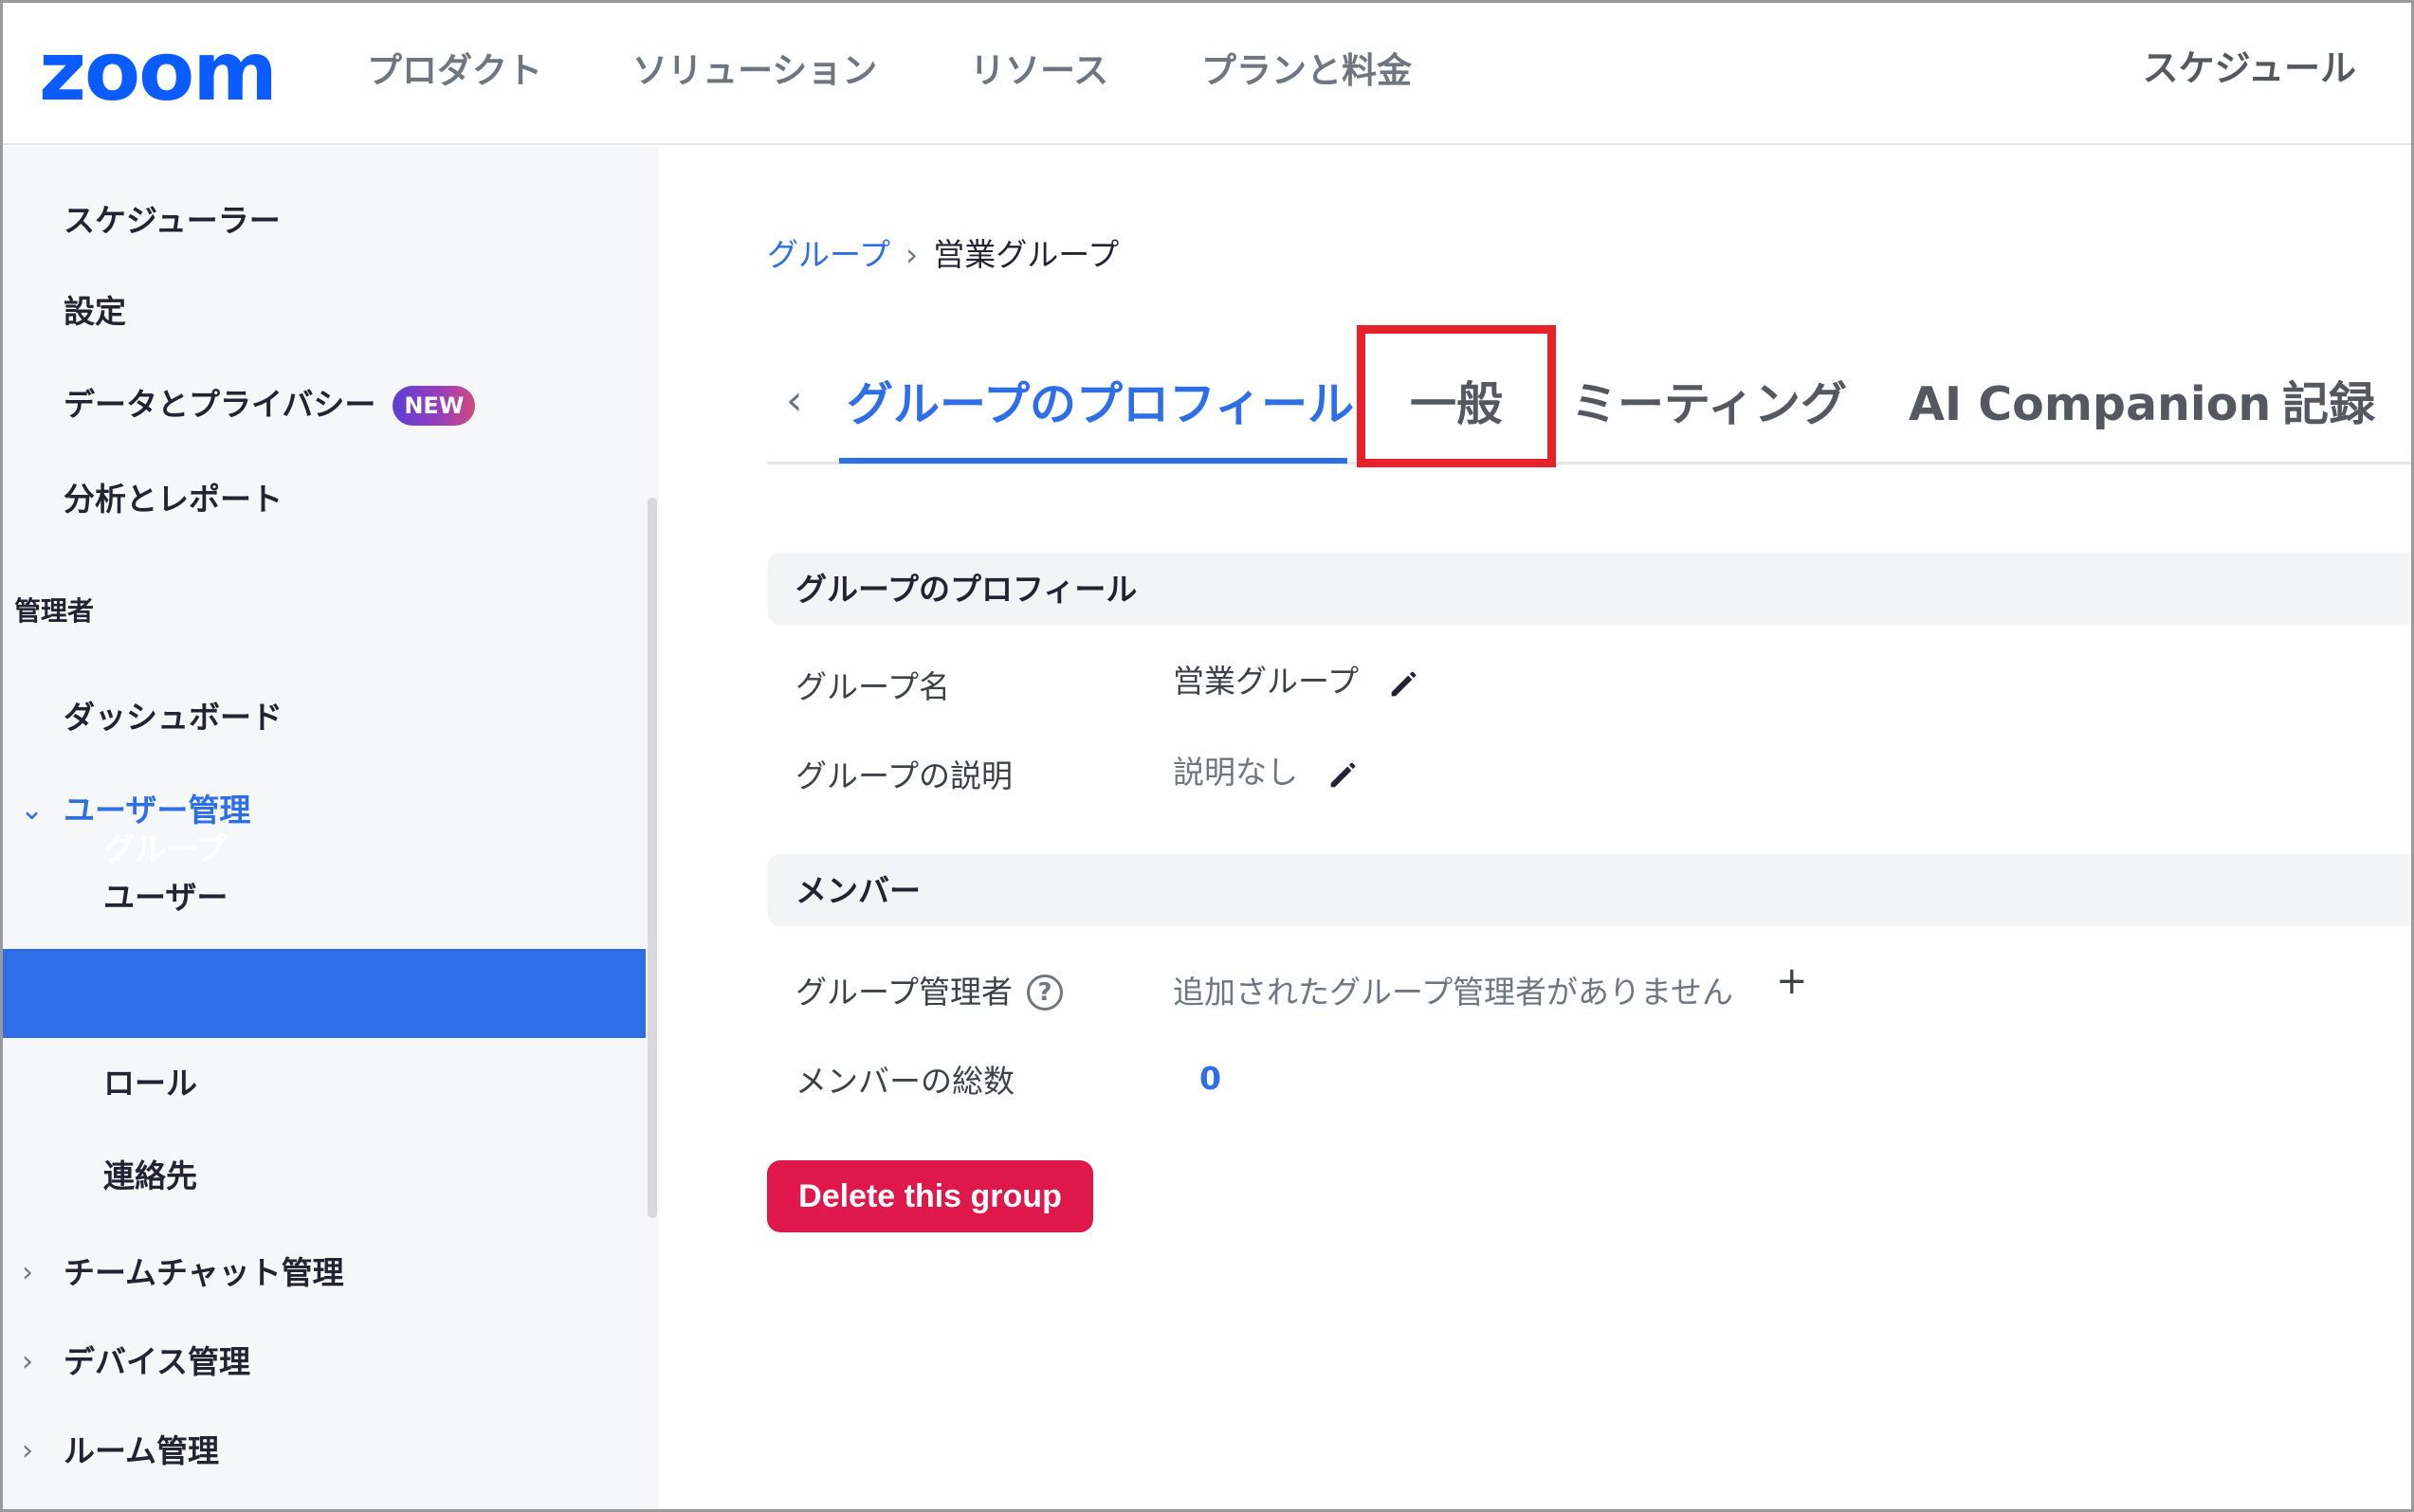 This screenshot has height=1512, width=2414. I want to click on group-name-value: 営業グループ, so click(1266, 682).